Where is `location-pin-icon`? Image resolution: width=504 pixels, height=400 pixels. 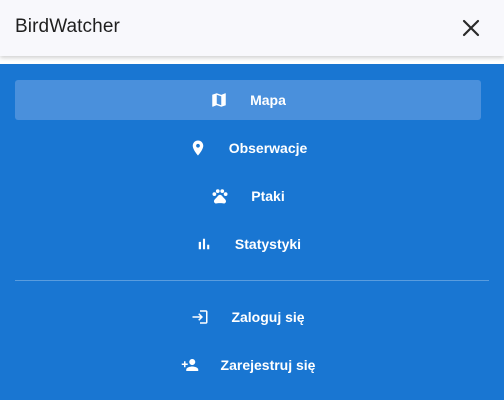 location-pin-icon is located at coordinates (198, 148).